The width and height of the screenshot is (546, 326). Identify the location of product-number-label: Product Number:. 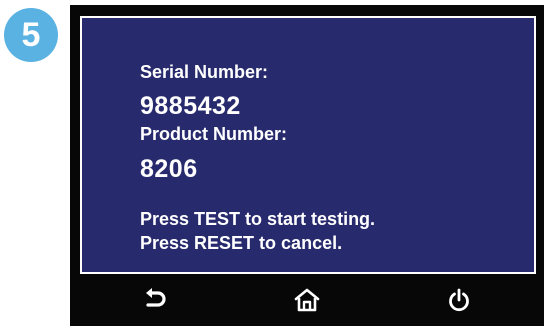
(214, 134).